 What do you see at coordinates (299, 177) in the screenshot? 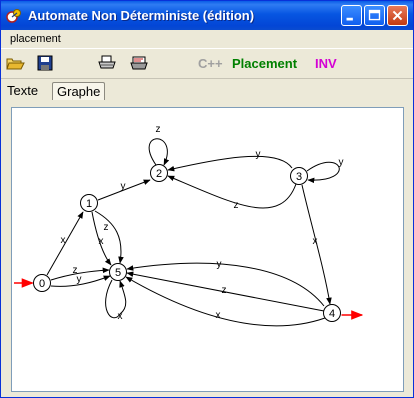
I see `state-label: 3` at bounding box center [299, 177].